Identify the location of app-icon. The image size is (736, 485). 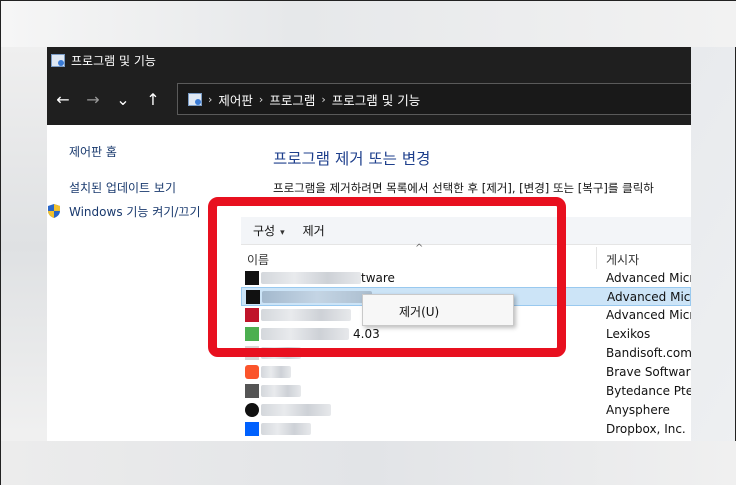
(252, 391).